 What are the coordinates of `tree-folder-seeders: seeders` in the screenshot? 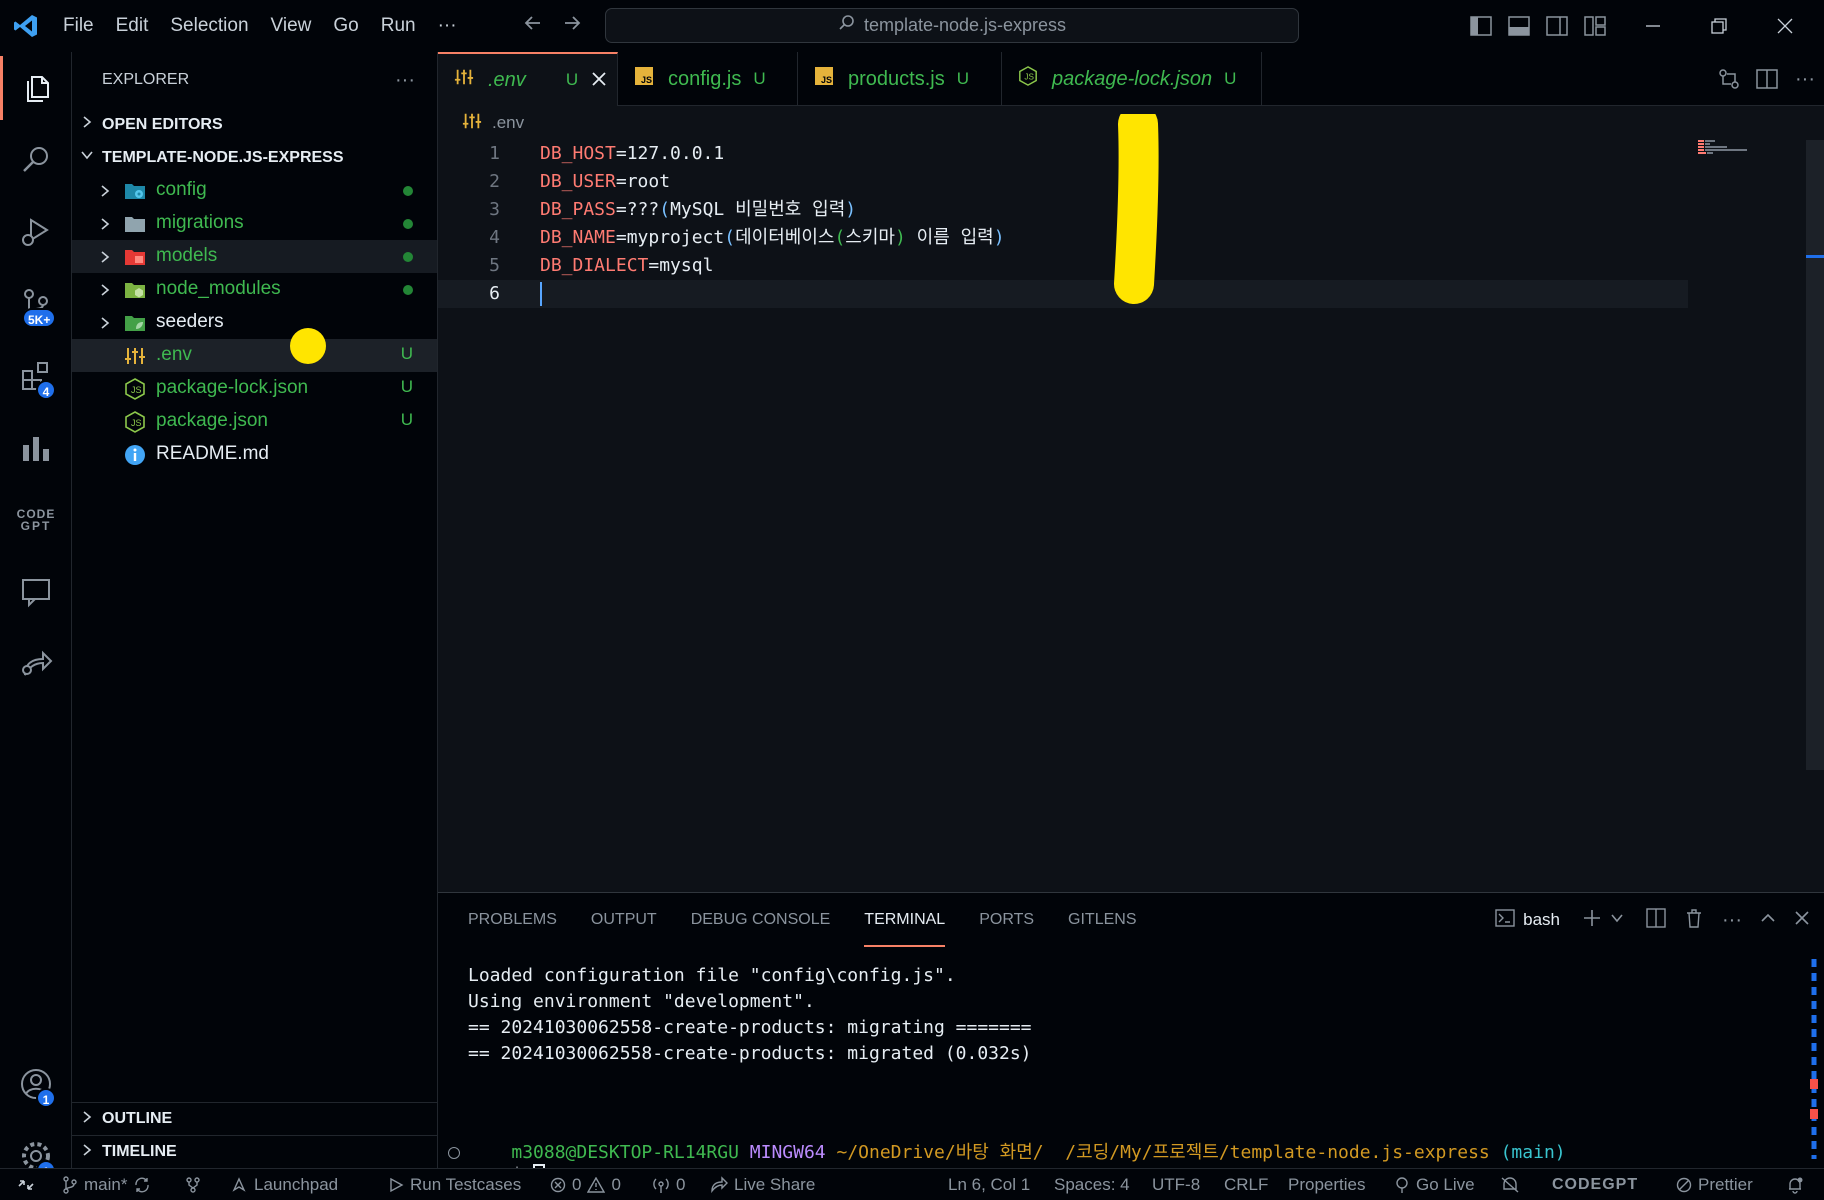 It's located at (254, 322).